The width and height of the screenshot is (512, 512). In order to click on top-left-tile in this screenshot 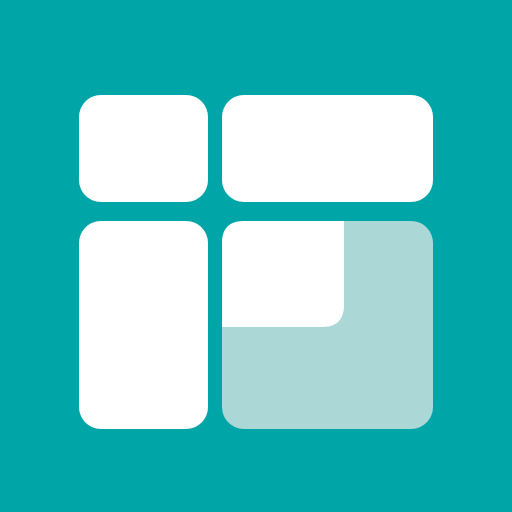, I will do `click(143, 148)`.